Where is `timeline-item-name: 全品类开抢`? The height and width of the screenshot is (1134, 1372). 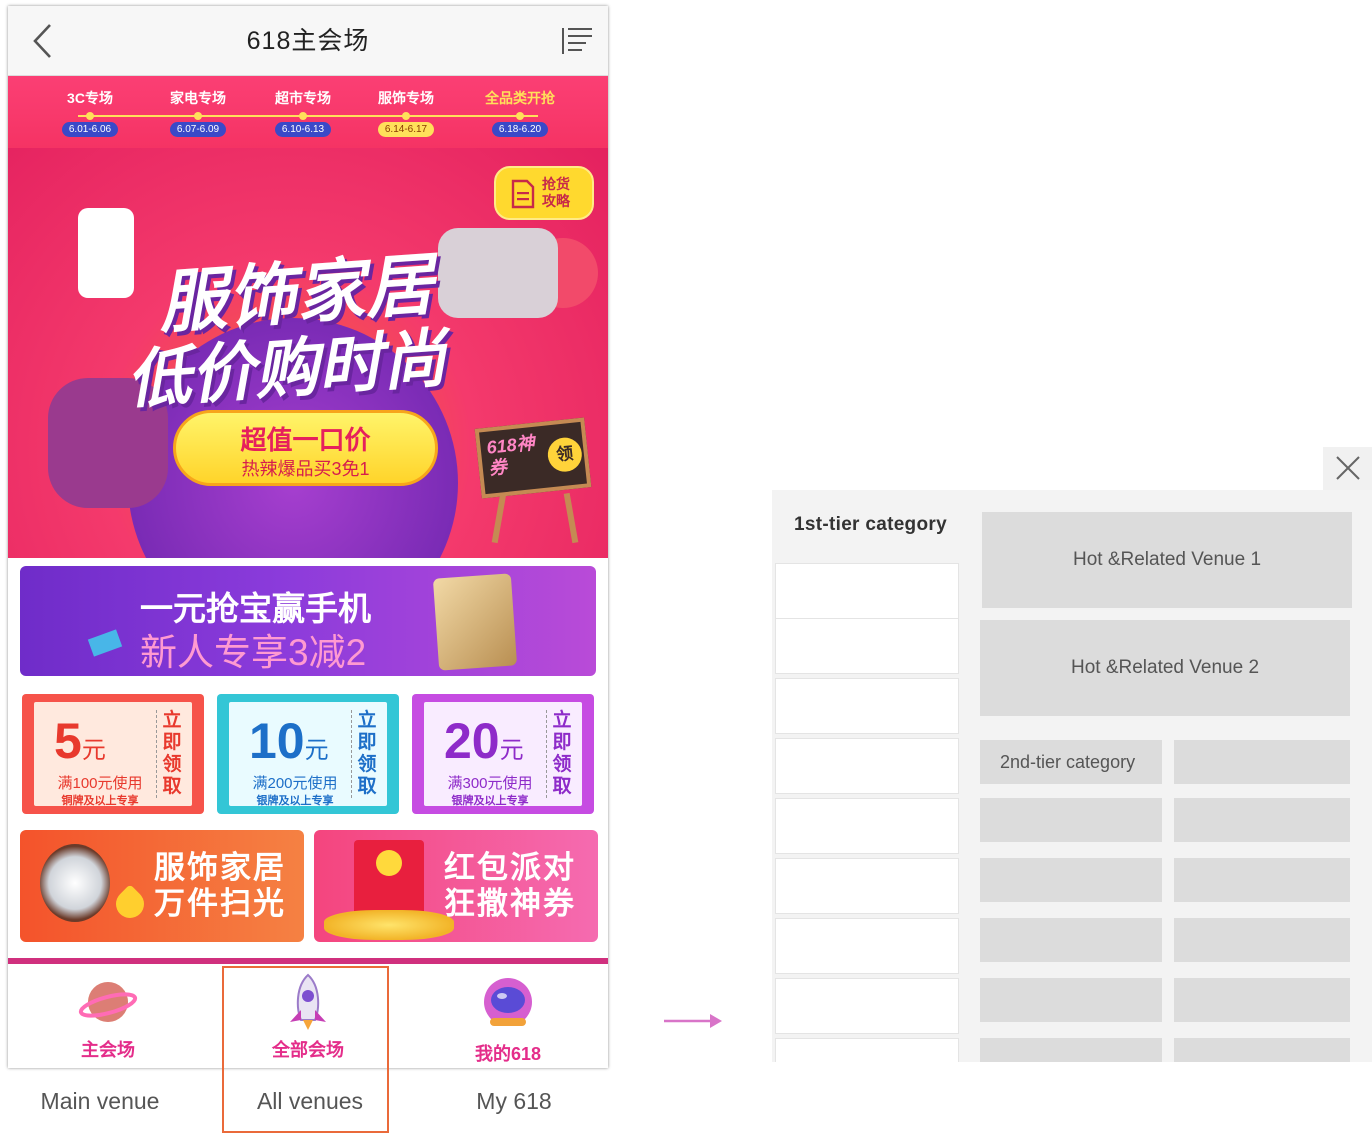 timeline-item-name: 全品类开抢 is located at coordinates (520, 98).